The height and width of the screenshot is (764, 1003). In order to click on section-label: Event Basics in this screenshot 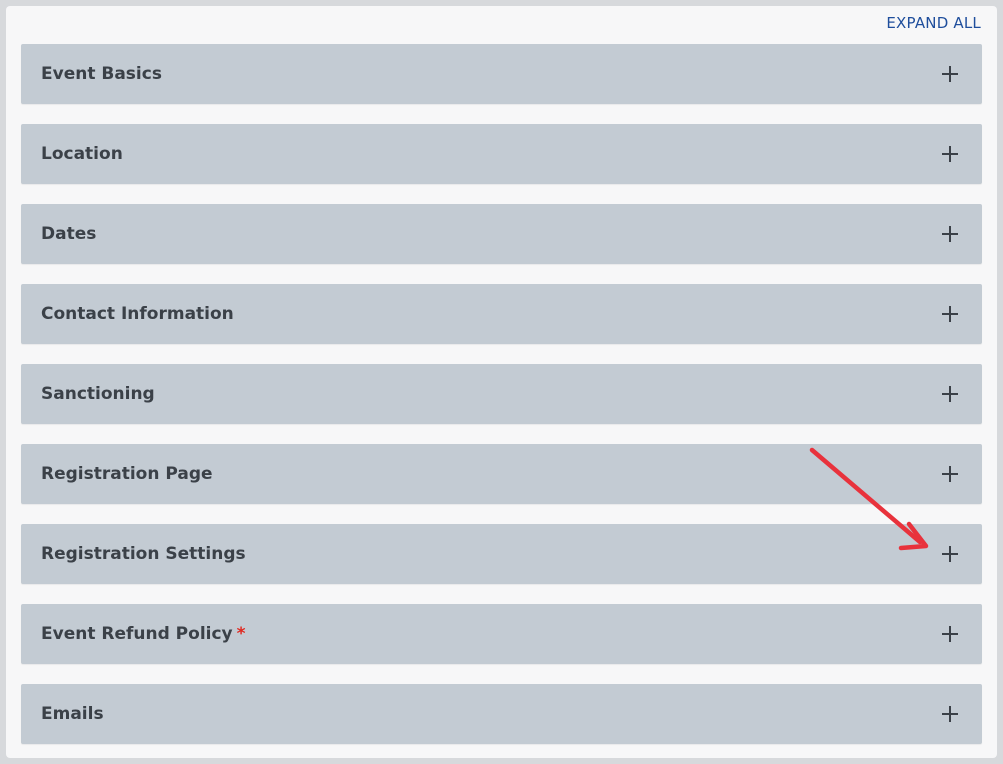, I will do `click(101, 74)`.